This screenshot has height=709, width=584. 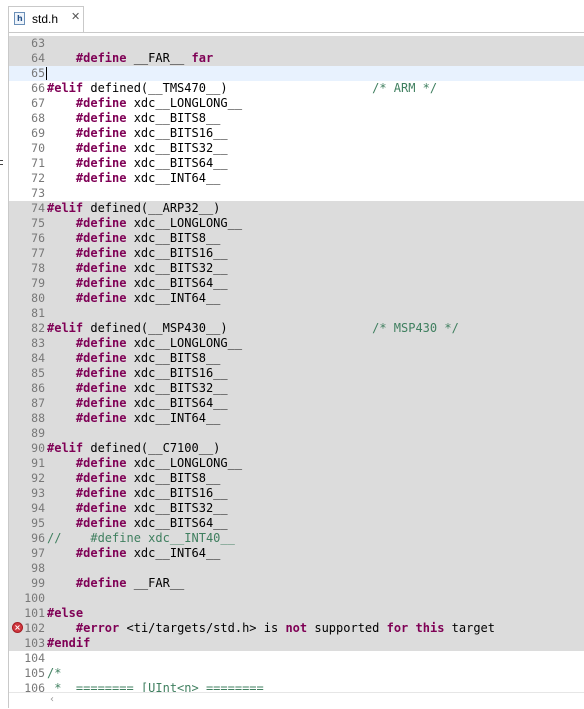 What do you see at coordinates (296, 463) in the screenshot?
I see `code-line: 91 #define xdc__LONGLONG__` at bounding box center [296, 463].